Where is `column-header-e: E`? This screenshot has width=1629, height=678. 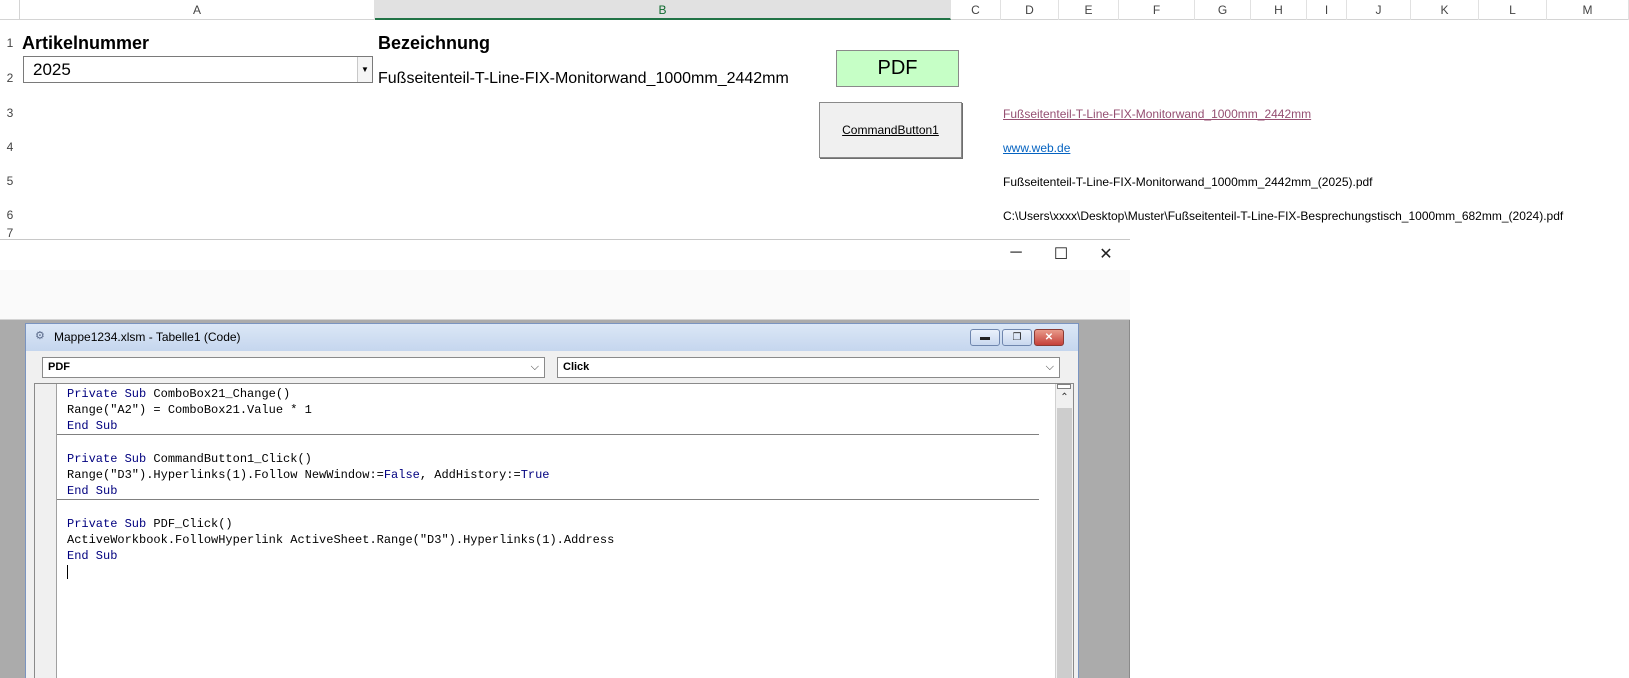 column-header-e: E is located at coordinates (1089, 10).